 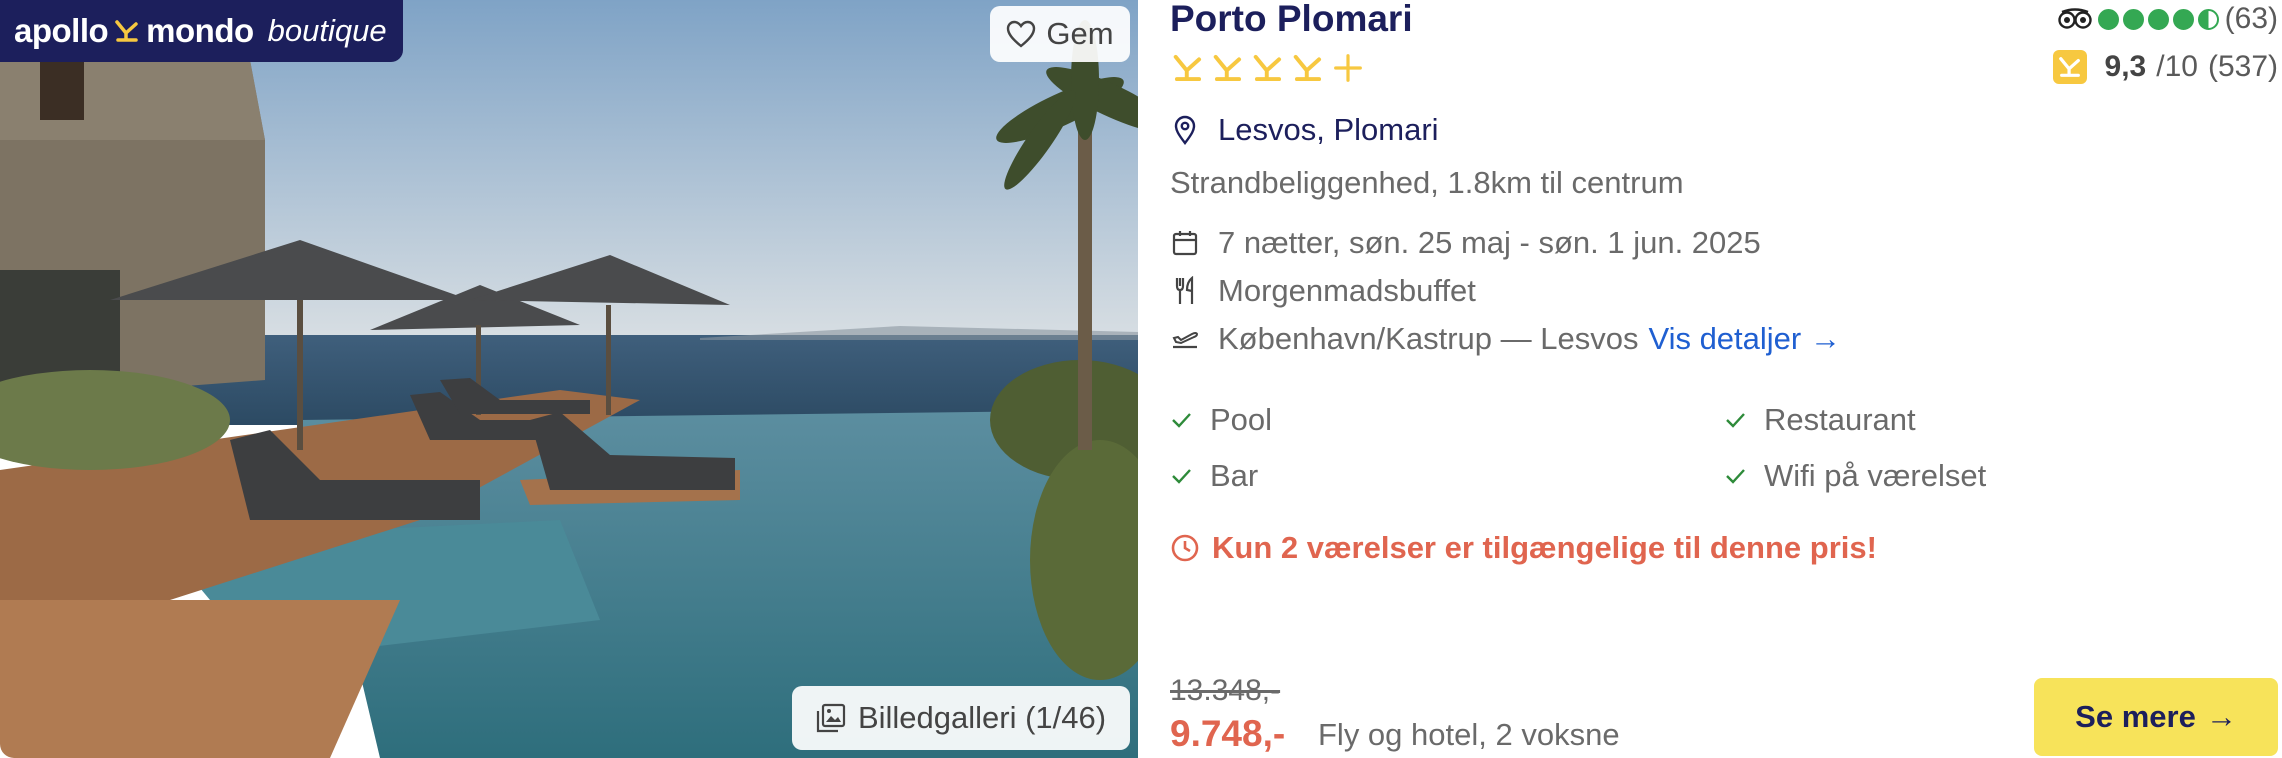 I want to click on tripadvisor-dots, so click(x=2158, y=19).